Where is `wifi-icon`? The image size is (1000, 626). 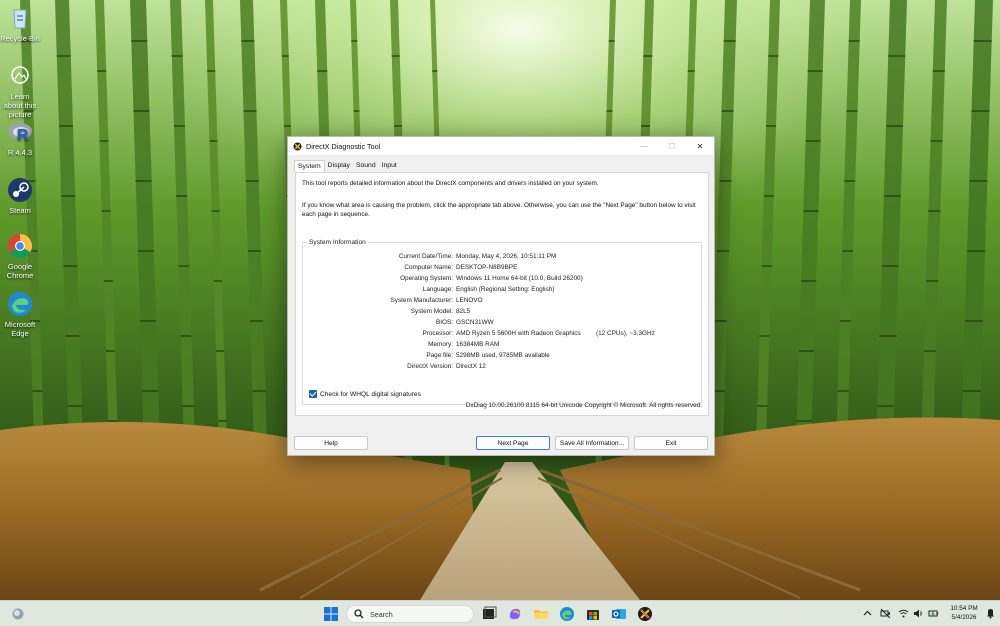 wifi-icon is located at coordinates (903, 613).